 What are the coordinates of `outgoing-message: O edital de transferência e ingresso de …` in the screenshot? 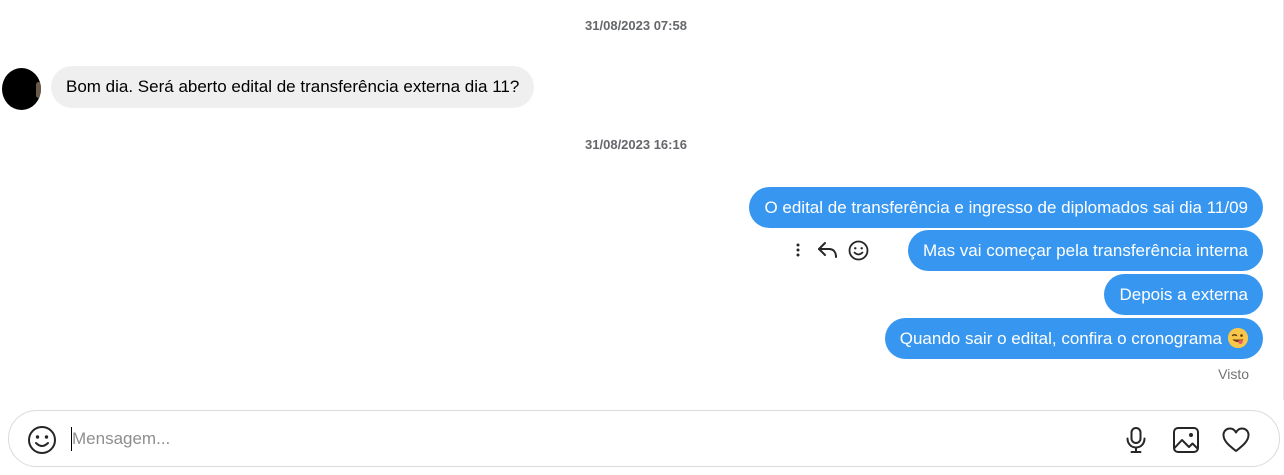 It's located at (1006, 207).